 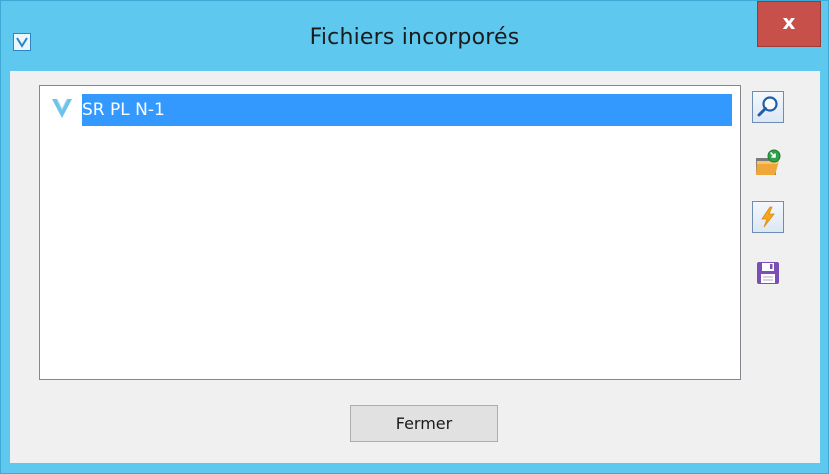 I want to click on title-bar: Fichiers incorporés x, so click(x=414, y=36).